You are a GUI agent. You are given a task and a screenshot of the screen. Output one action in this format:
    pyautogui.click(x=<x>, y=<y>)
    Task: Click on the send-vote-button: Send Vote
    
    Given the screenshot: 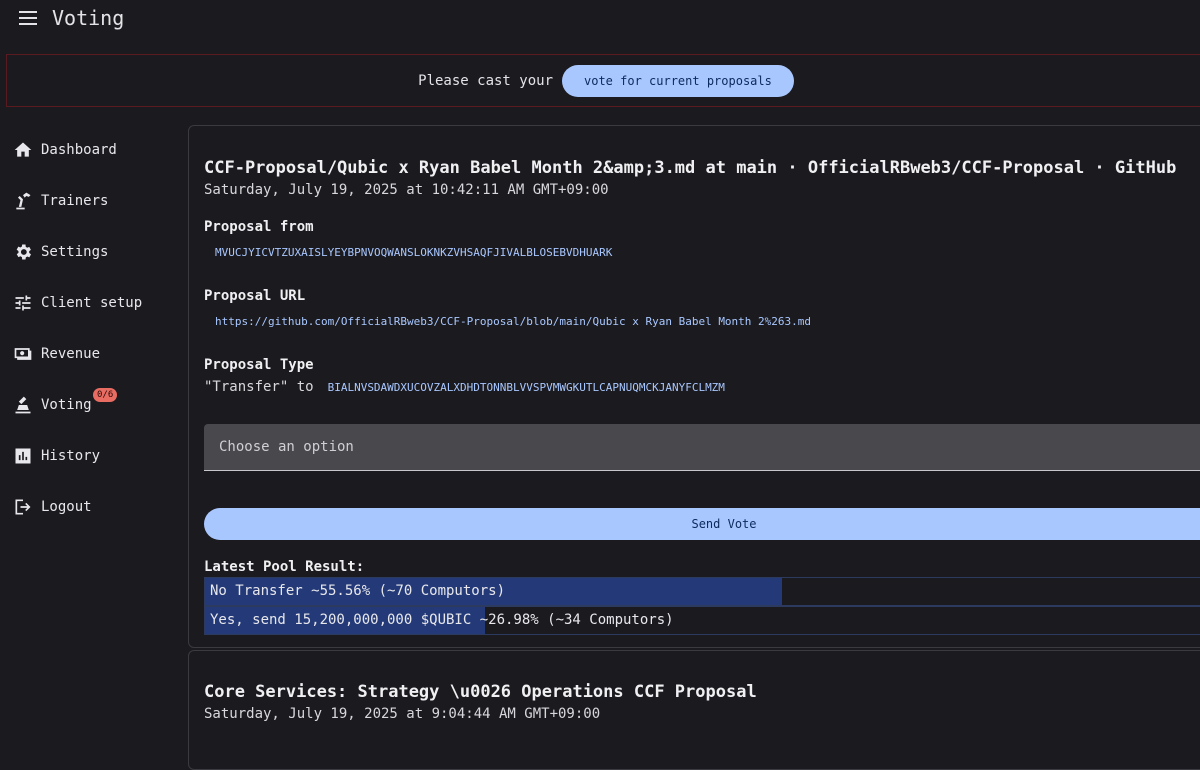 What is the action you would take?
    pyautogui.click(x=702, y=524)
    